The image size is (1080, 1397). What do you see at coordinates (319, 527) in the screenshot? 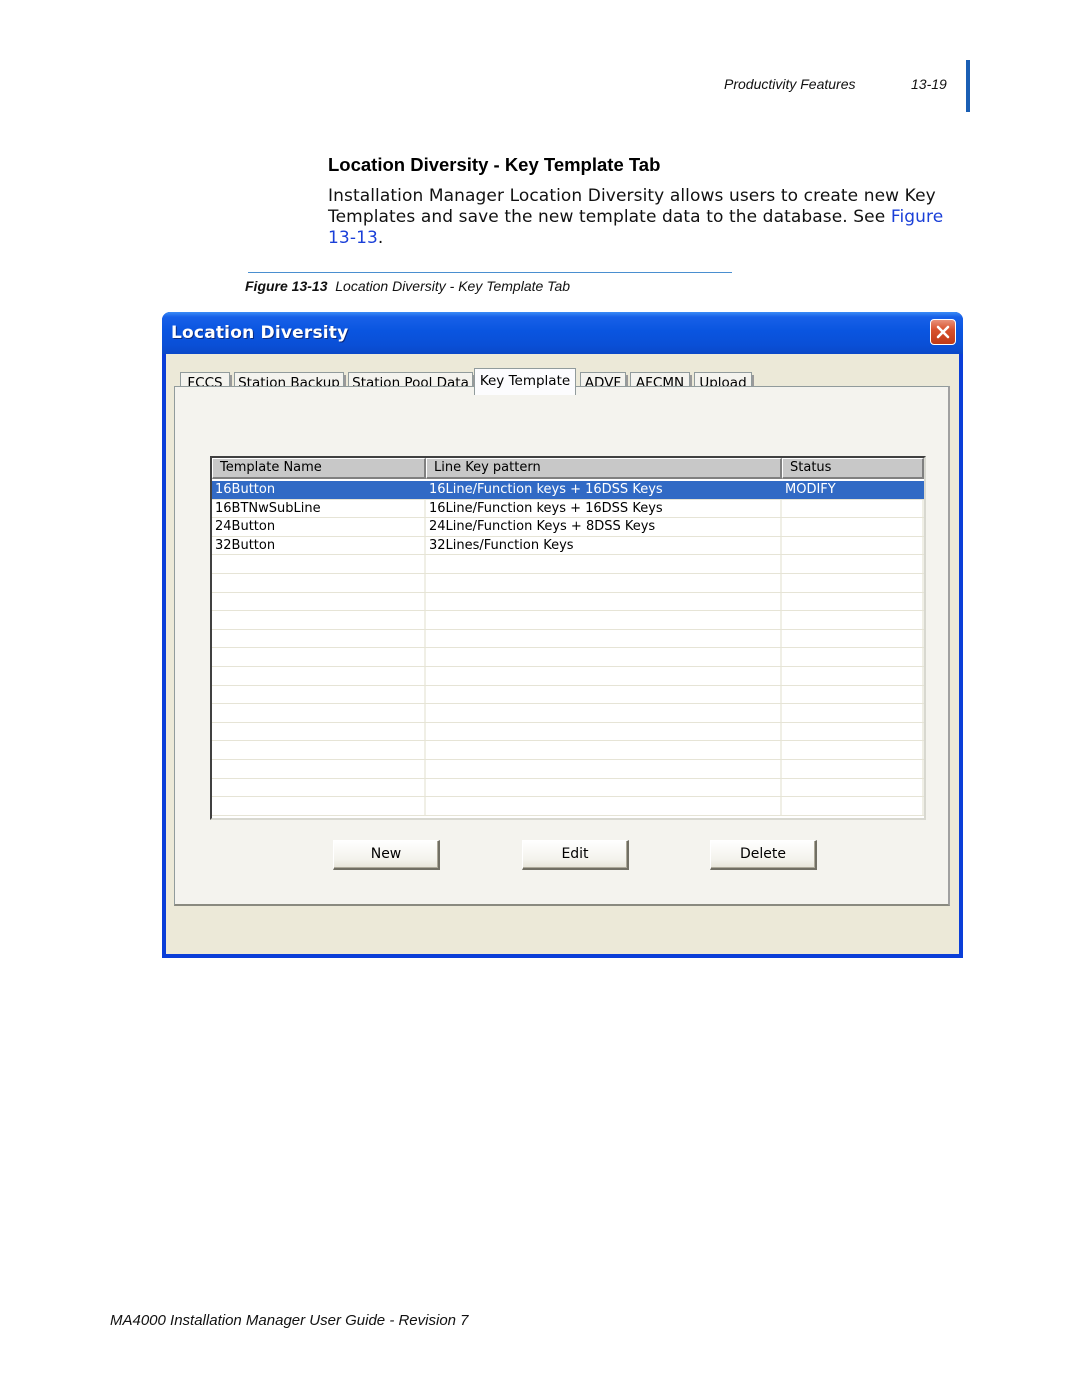
I see `cell-template-name: 24Button` at bounding box center [319, 527].